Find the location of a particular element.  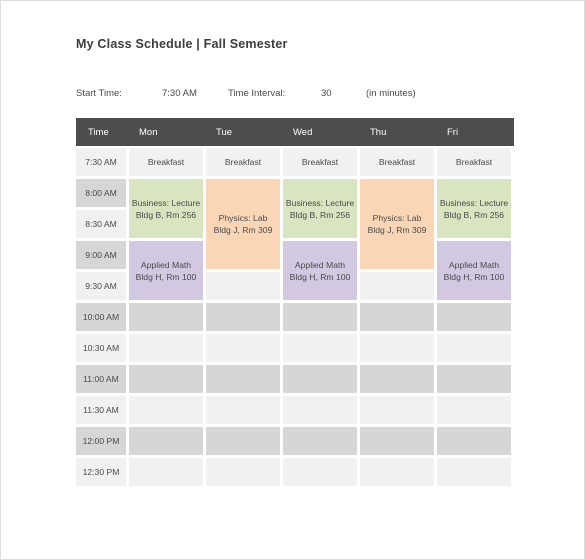

time-slot-label: 8:30 AM is located at coordinates (101, 224).